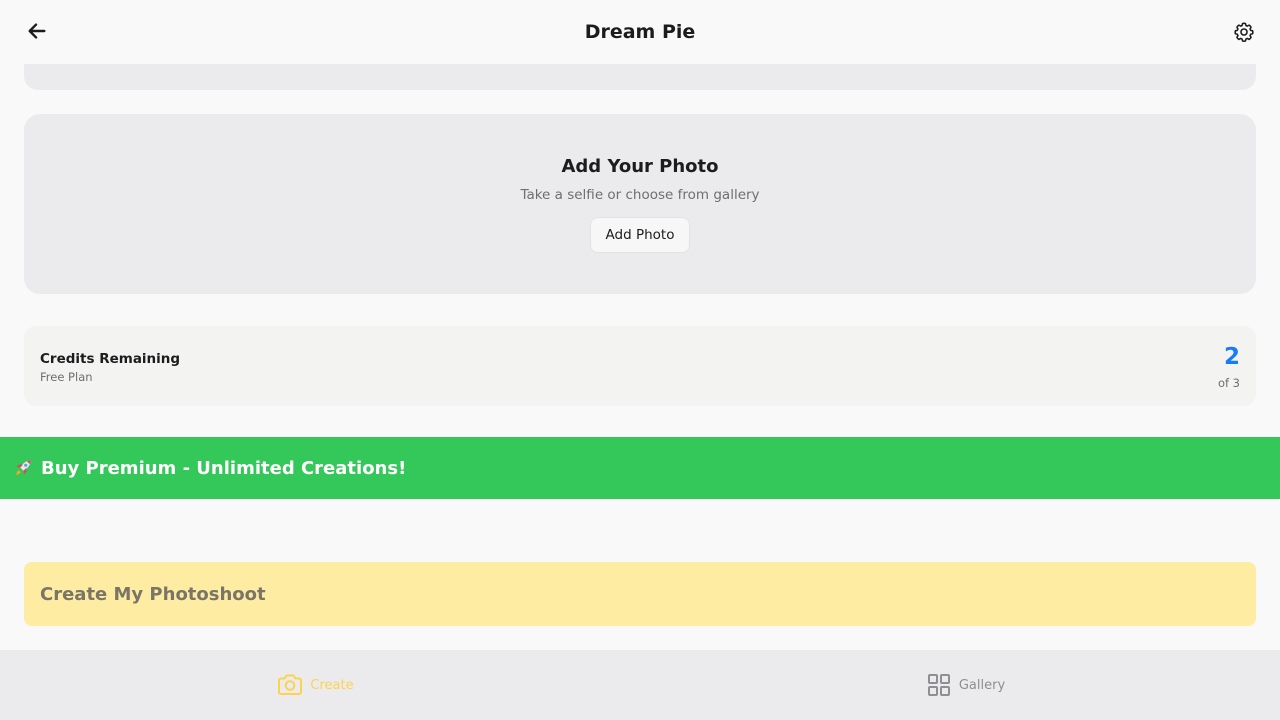 The image size is (1280, 720). What do you see at coordinates (1228, 383) in the screenshot?
I see `credits-total: of 3` at bounding box center [1228, 383].